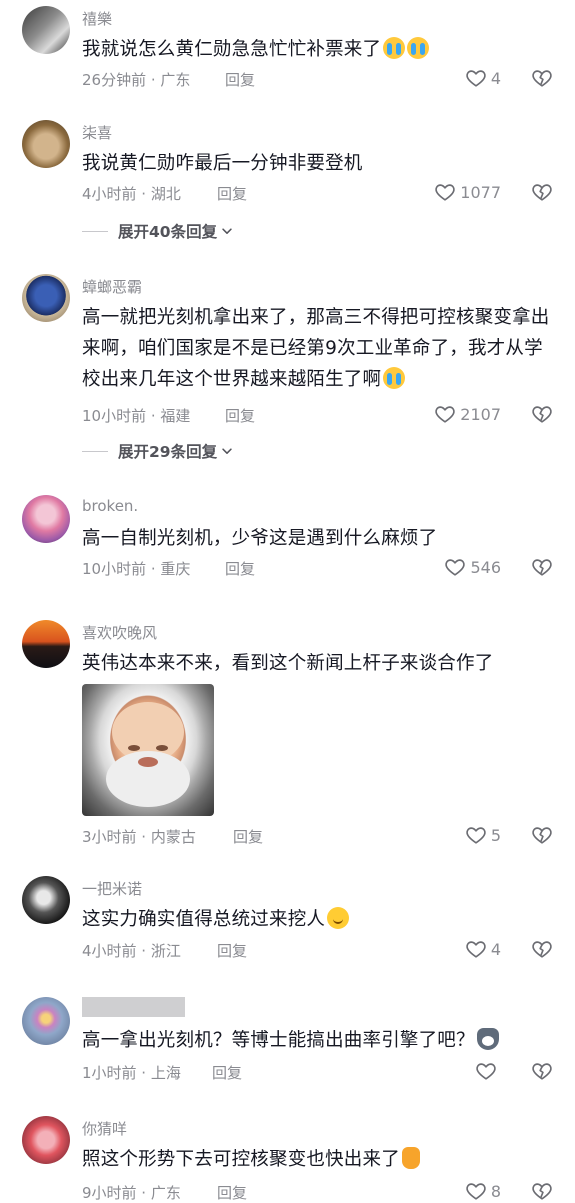 The width and height of the screenshot is (575, 1203). Describe the element at coordinates (495, 835) in the screenshot. I see `like-count: 5` at that location.